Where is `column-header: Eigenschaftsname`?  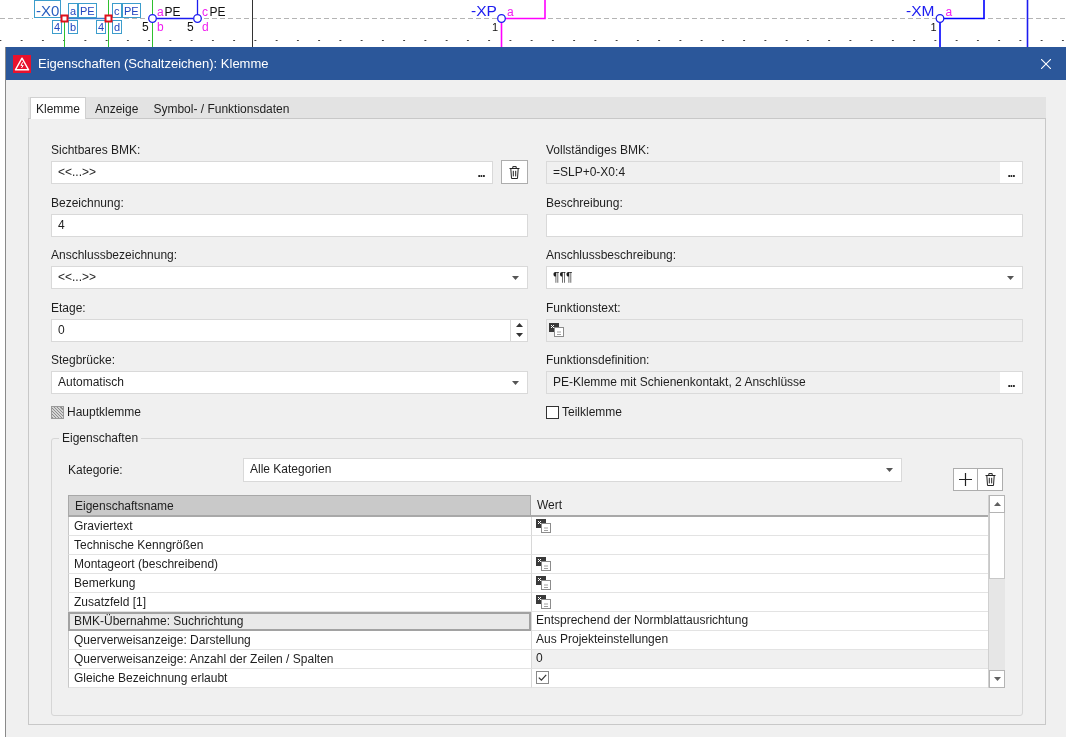 column-header: Eigenschaftsname is located at coordinates (299, 505).